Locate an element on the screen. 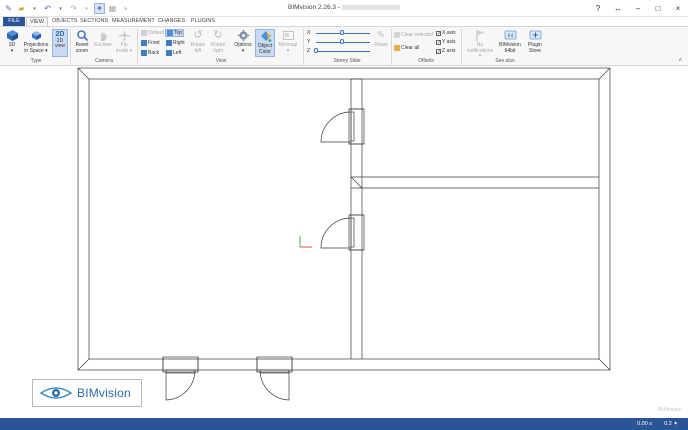 The height and width of the screenshot is (430, 688). object-color-button: Object Color is located at coordinates (265, 43).